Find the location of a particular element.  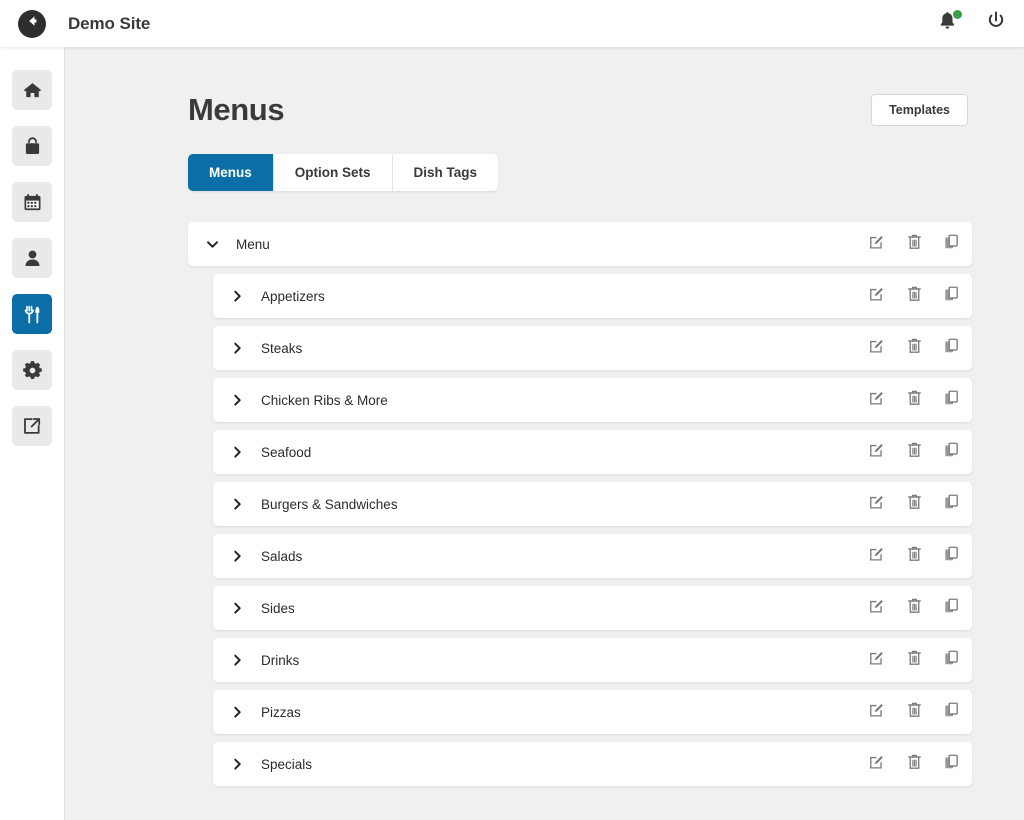

sidebar-item-menus is located at coordinates (32, 314).